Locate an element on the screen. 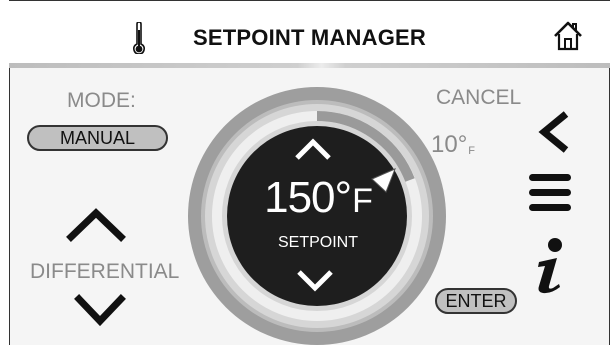 This screenshot has height=345, width=616. differential-up-icon is located at coordinates (96, 224).